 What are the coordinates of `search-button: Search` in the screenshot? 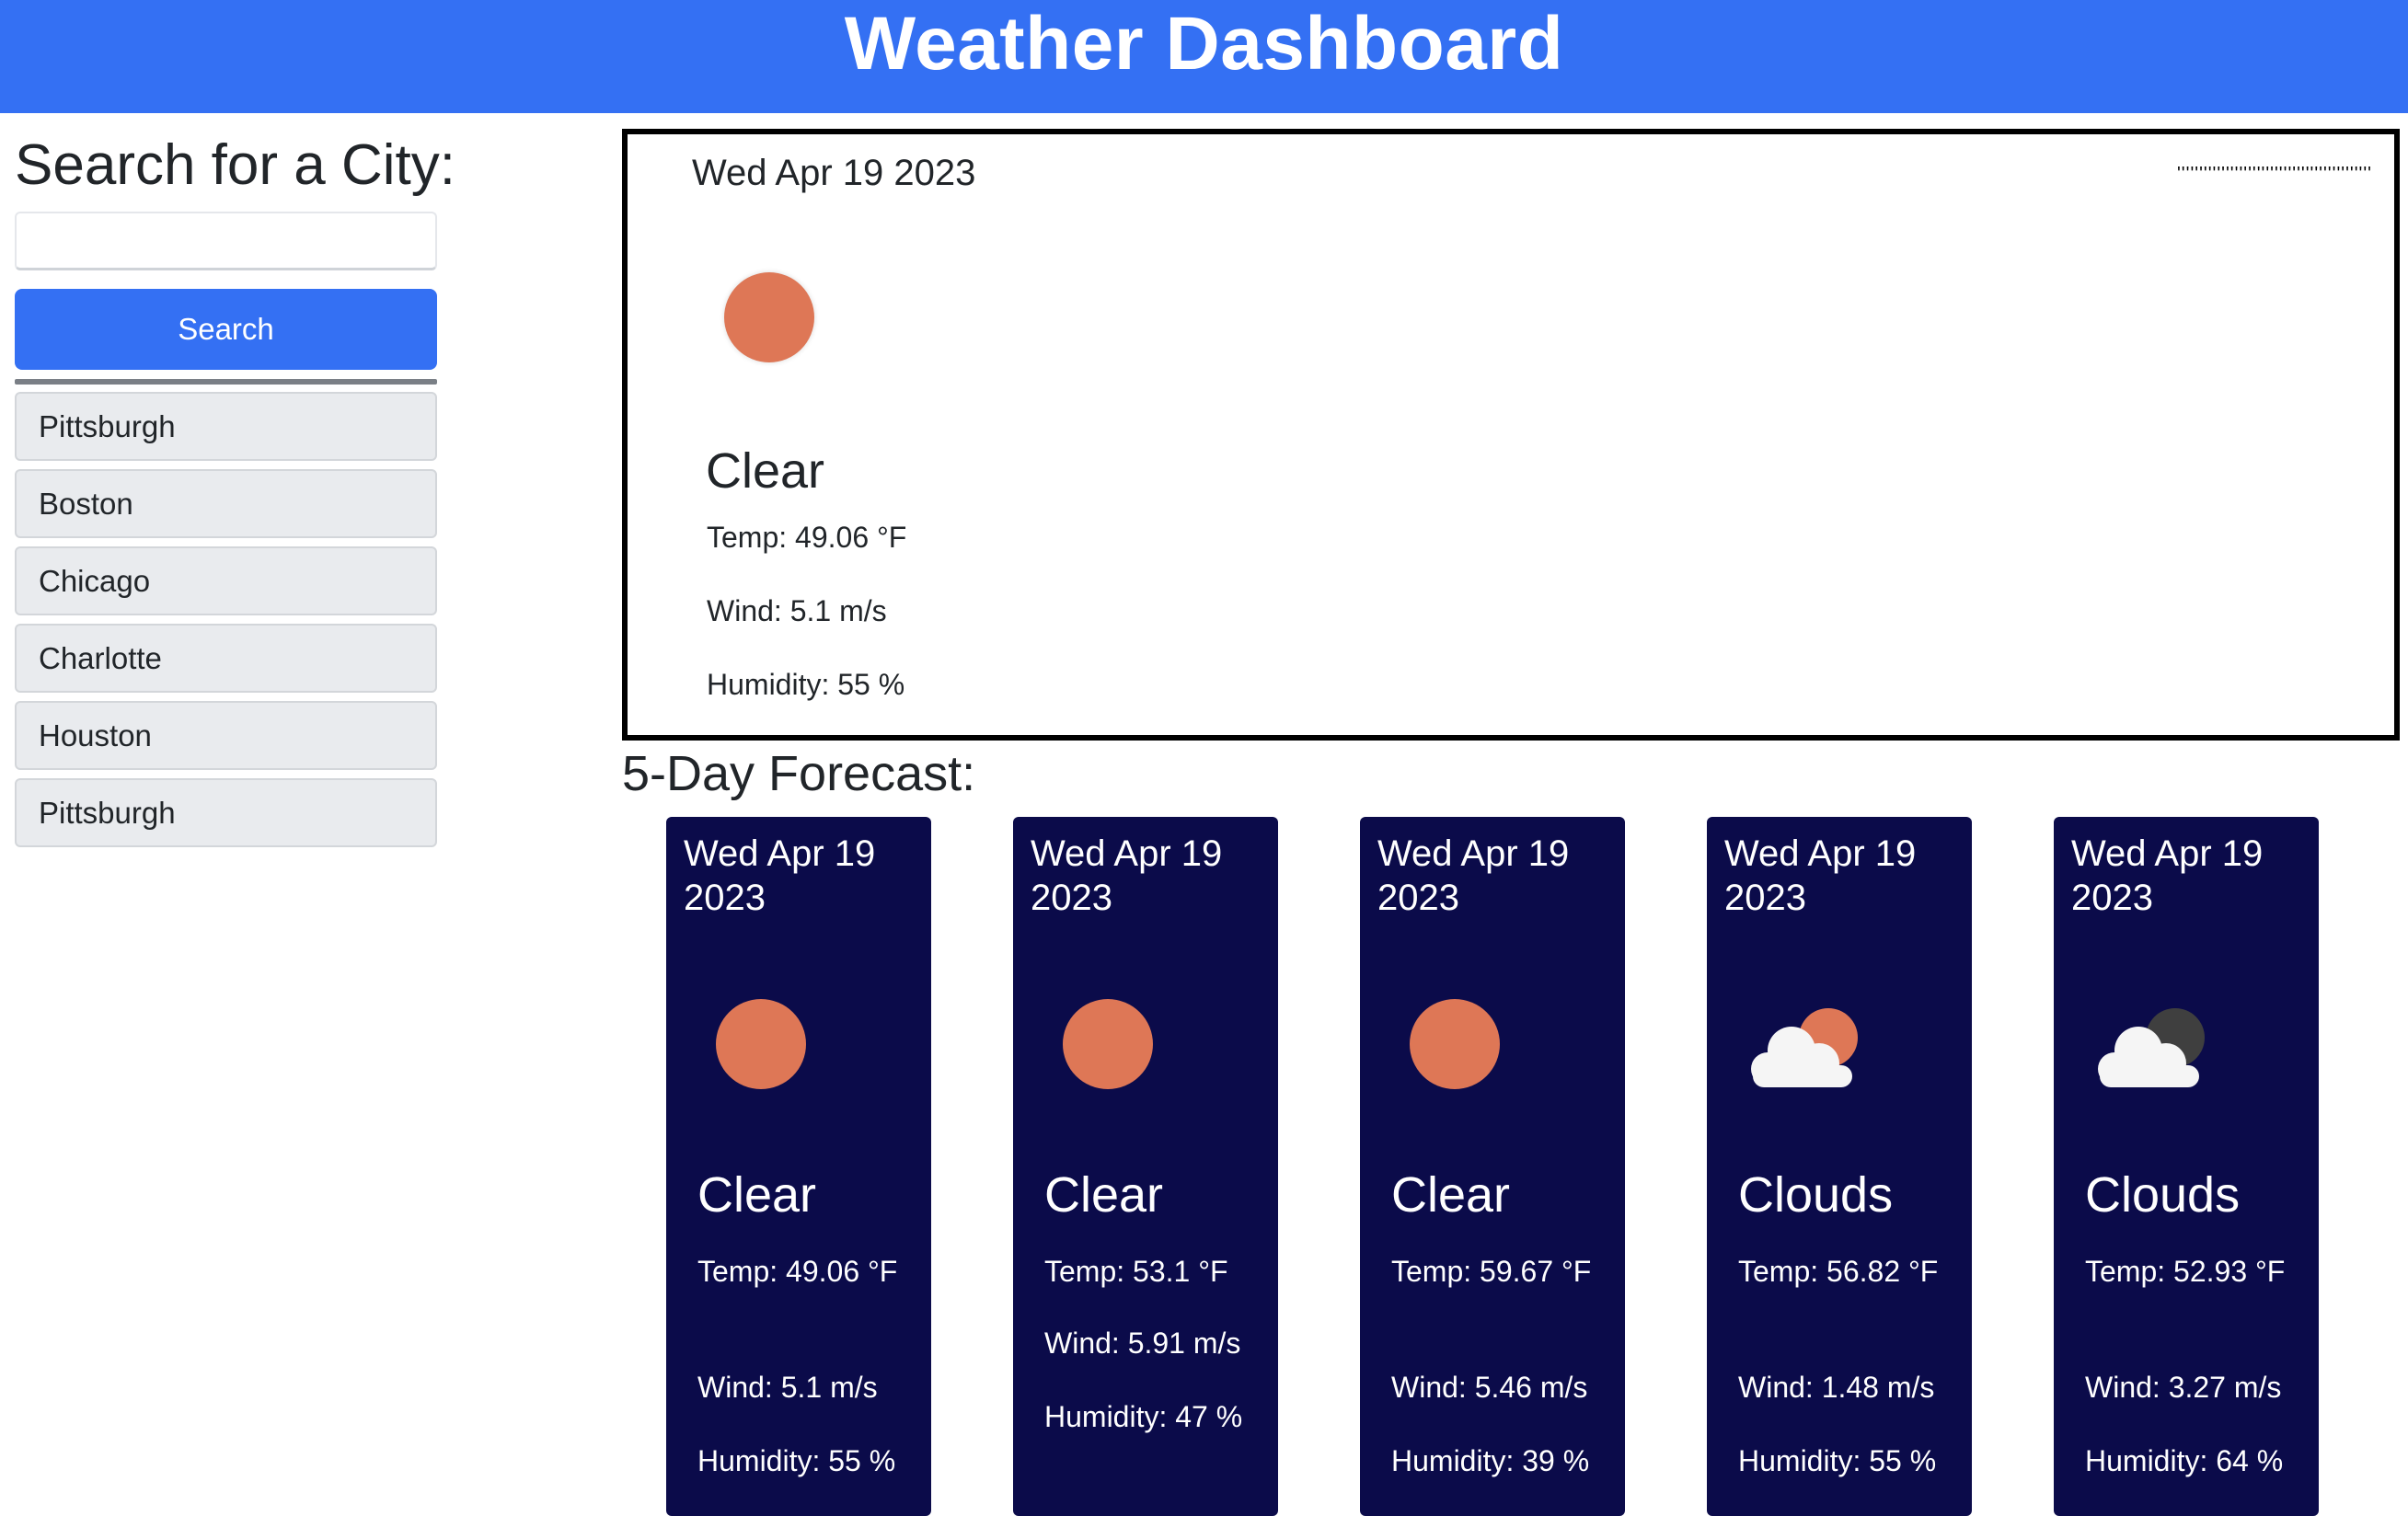 It's located at (226, 329).